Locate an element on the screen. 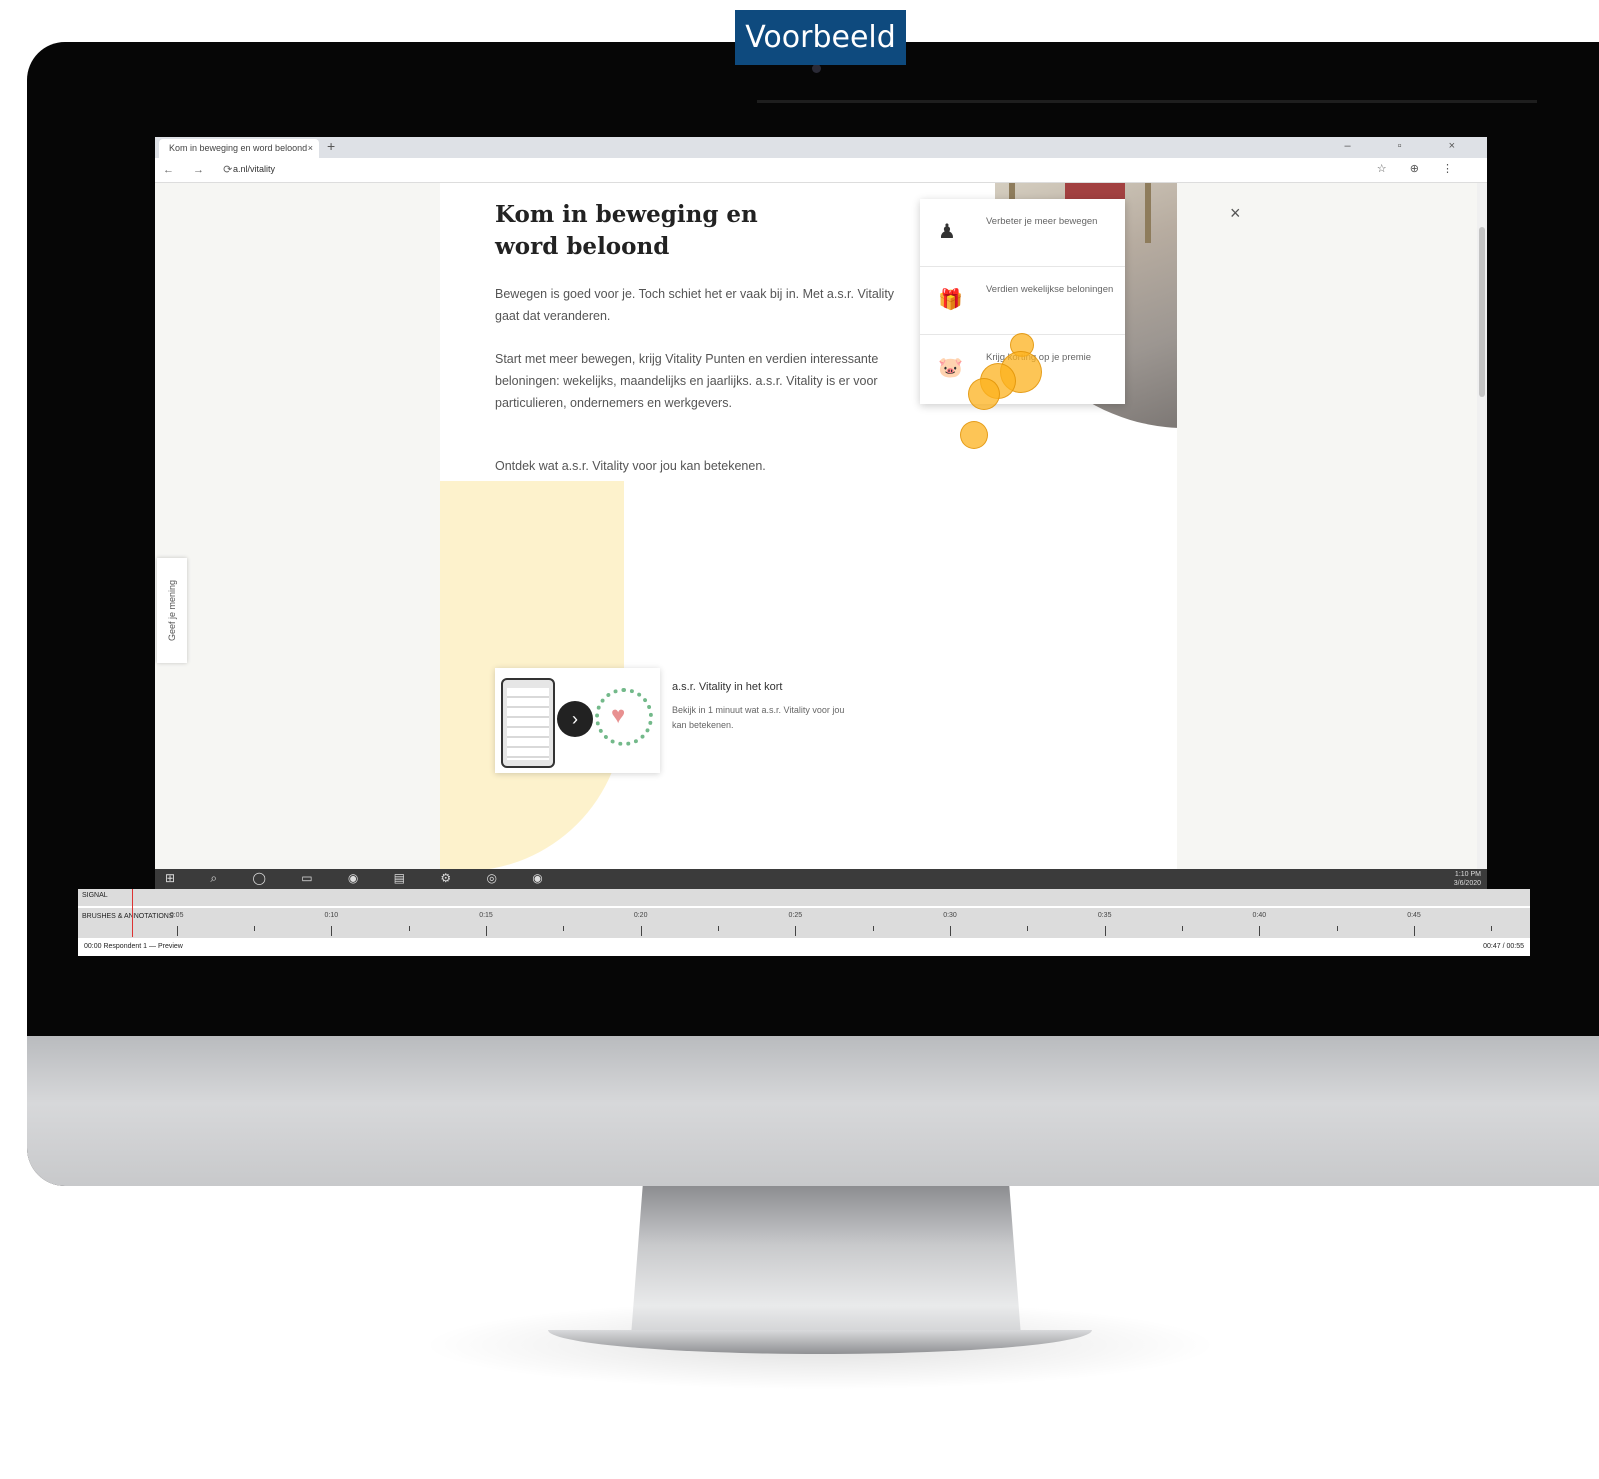  timeline-tick-label: 0:10 is located at coordinates (331, 915).